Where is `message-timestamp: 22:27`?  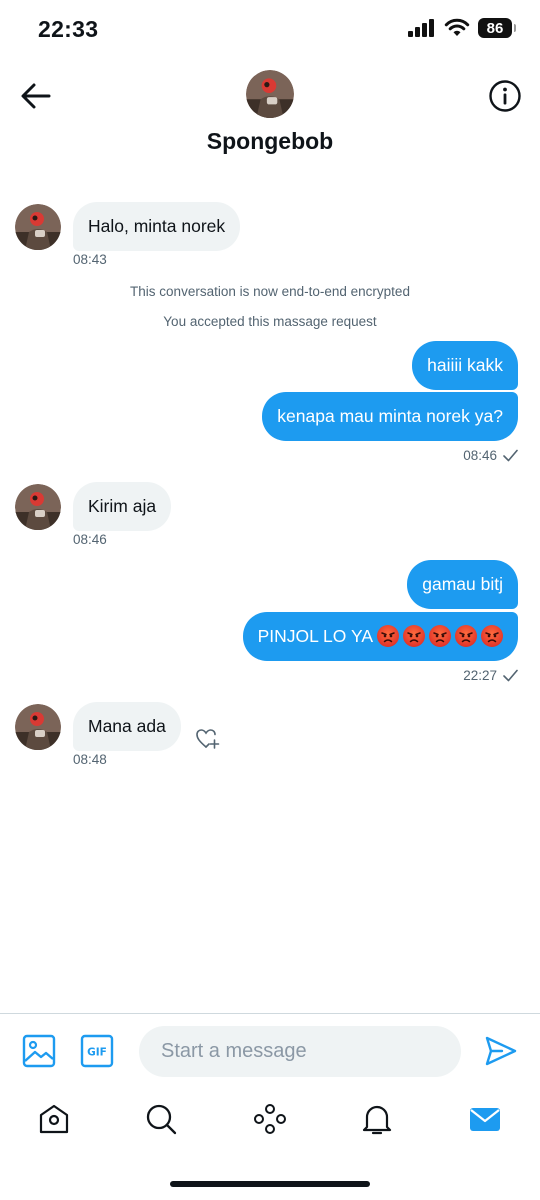
message-timestamp: 22:27 is located at coordinates (480, 675).